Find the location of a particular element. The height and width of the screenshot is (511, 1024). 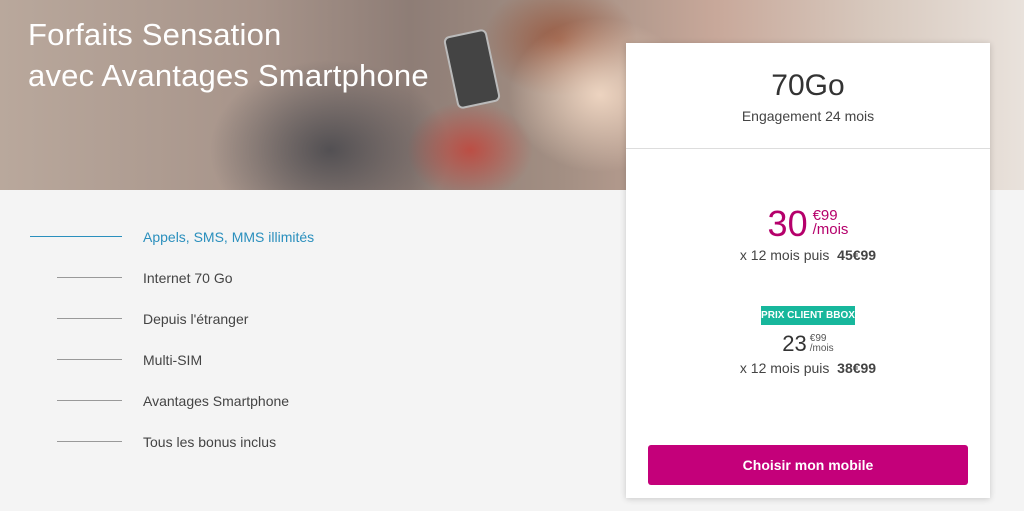

feature-label: Avantages Smartphone is located at coordinates (216, 401).